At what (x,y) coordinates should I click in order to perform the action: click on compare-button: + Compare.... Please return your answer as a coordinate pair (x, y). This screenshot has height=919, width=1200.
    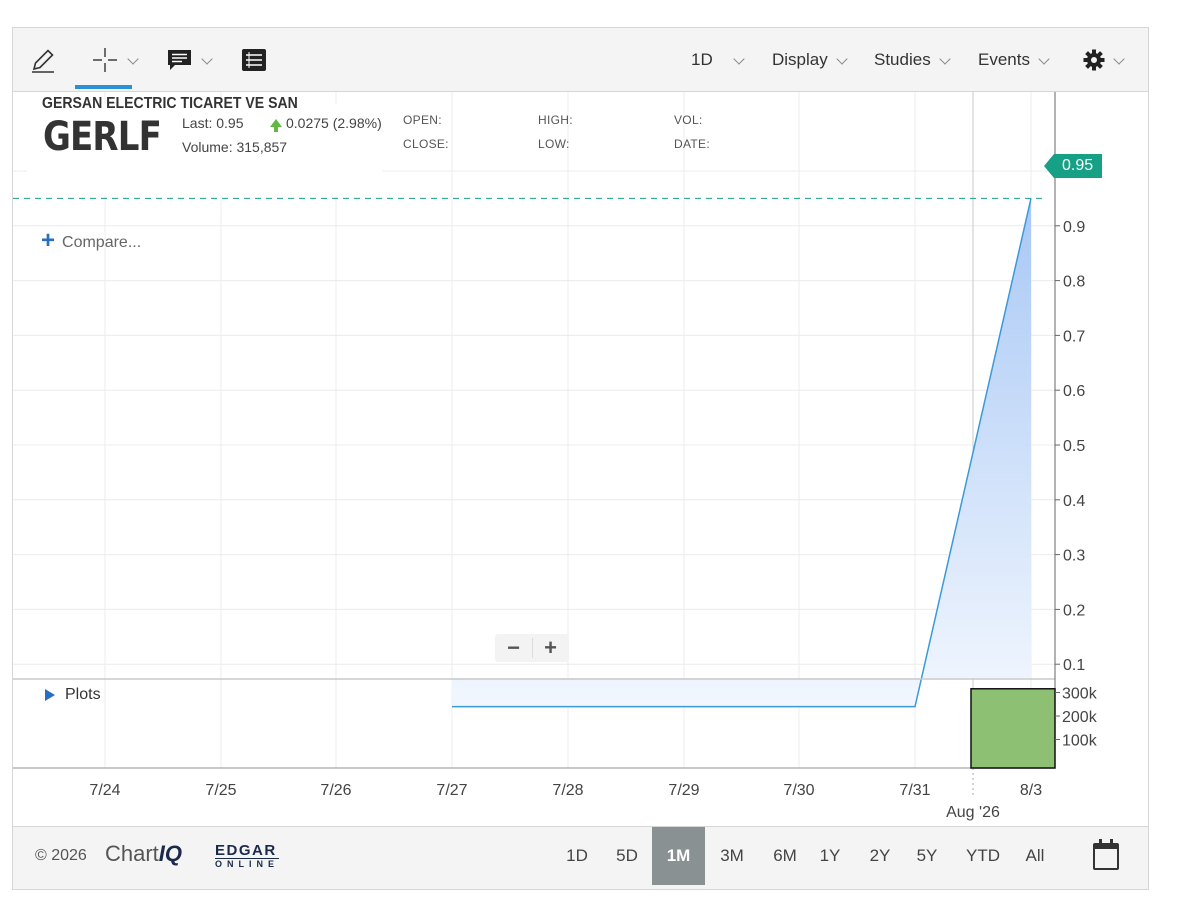
    Looking at the image, I should click on (91, 241).